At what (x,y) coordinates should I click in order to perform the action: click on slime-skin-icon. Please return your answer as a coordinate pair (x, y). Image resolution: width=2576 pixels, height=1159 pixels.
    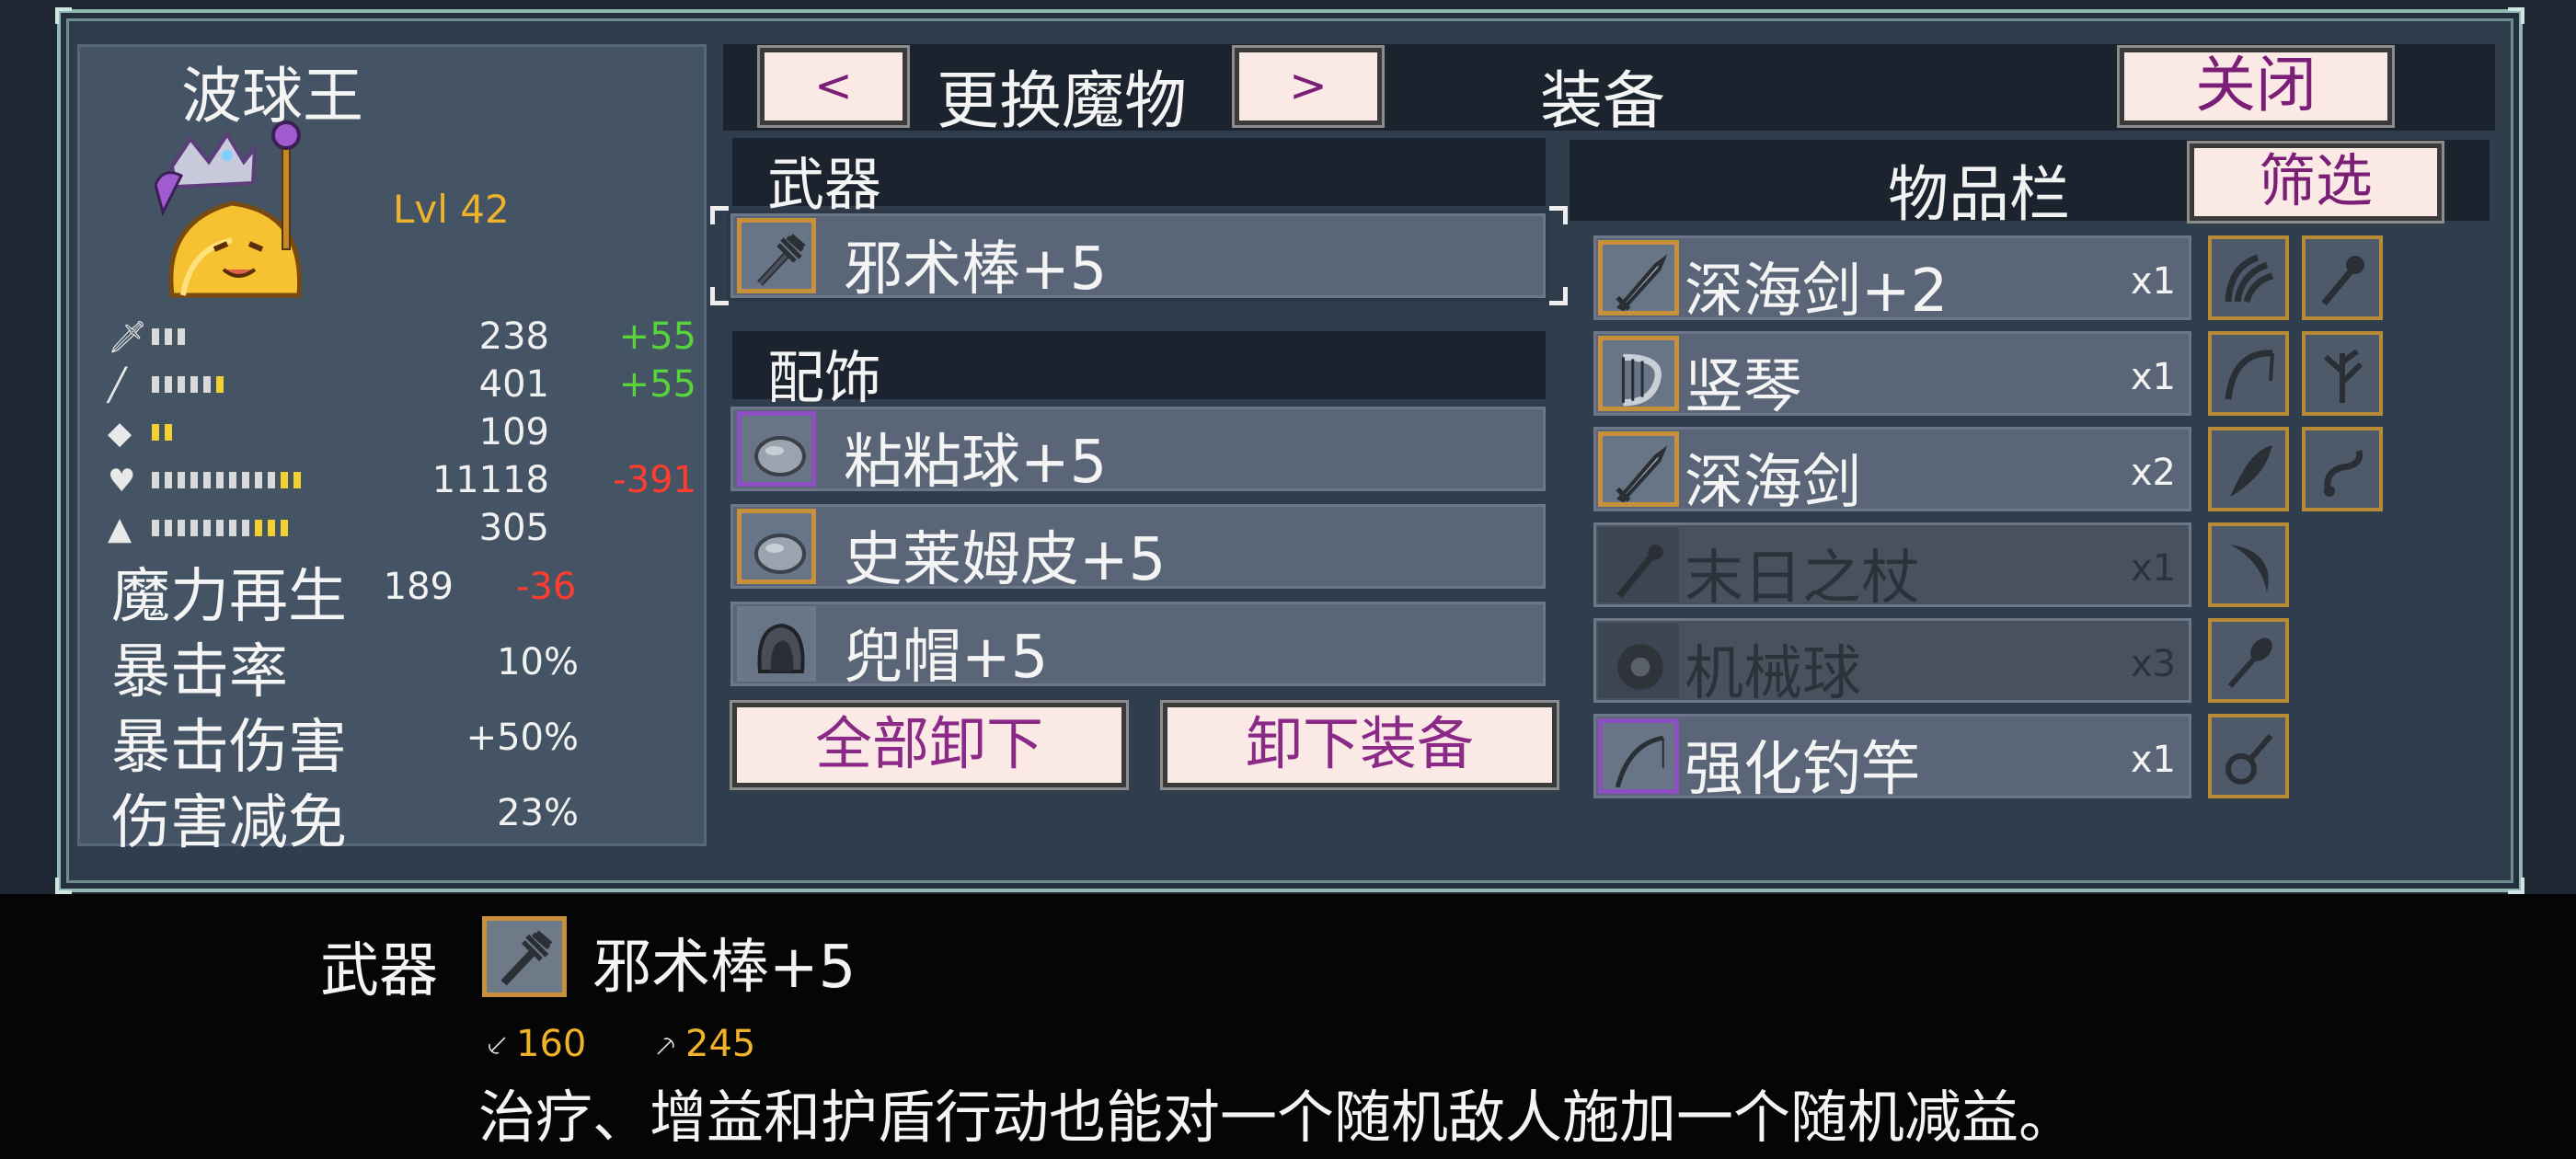
    Looking at the image, I should click on (780, 554).